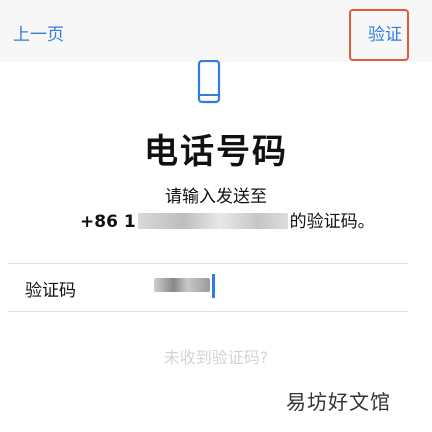  What do you see at coordinates (182, 285) in the screenshot?
I see `redacted-code-value` at bounding box center [182, 285].